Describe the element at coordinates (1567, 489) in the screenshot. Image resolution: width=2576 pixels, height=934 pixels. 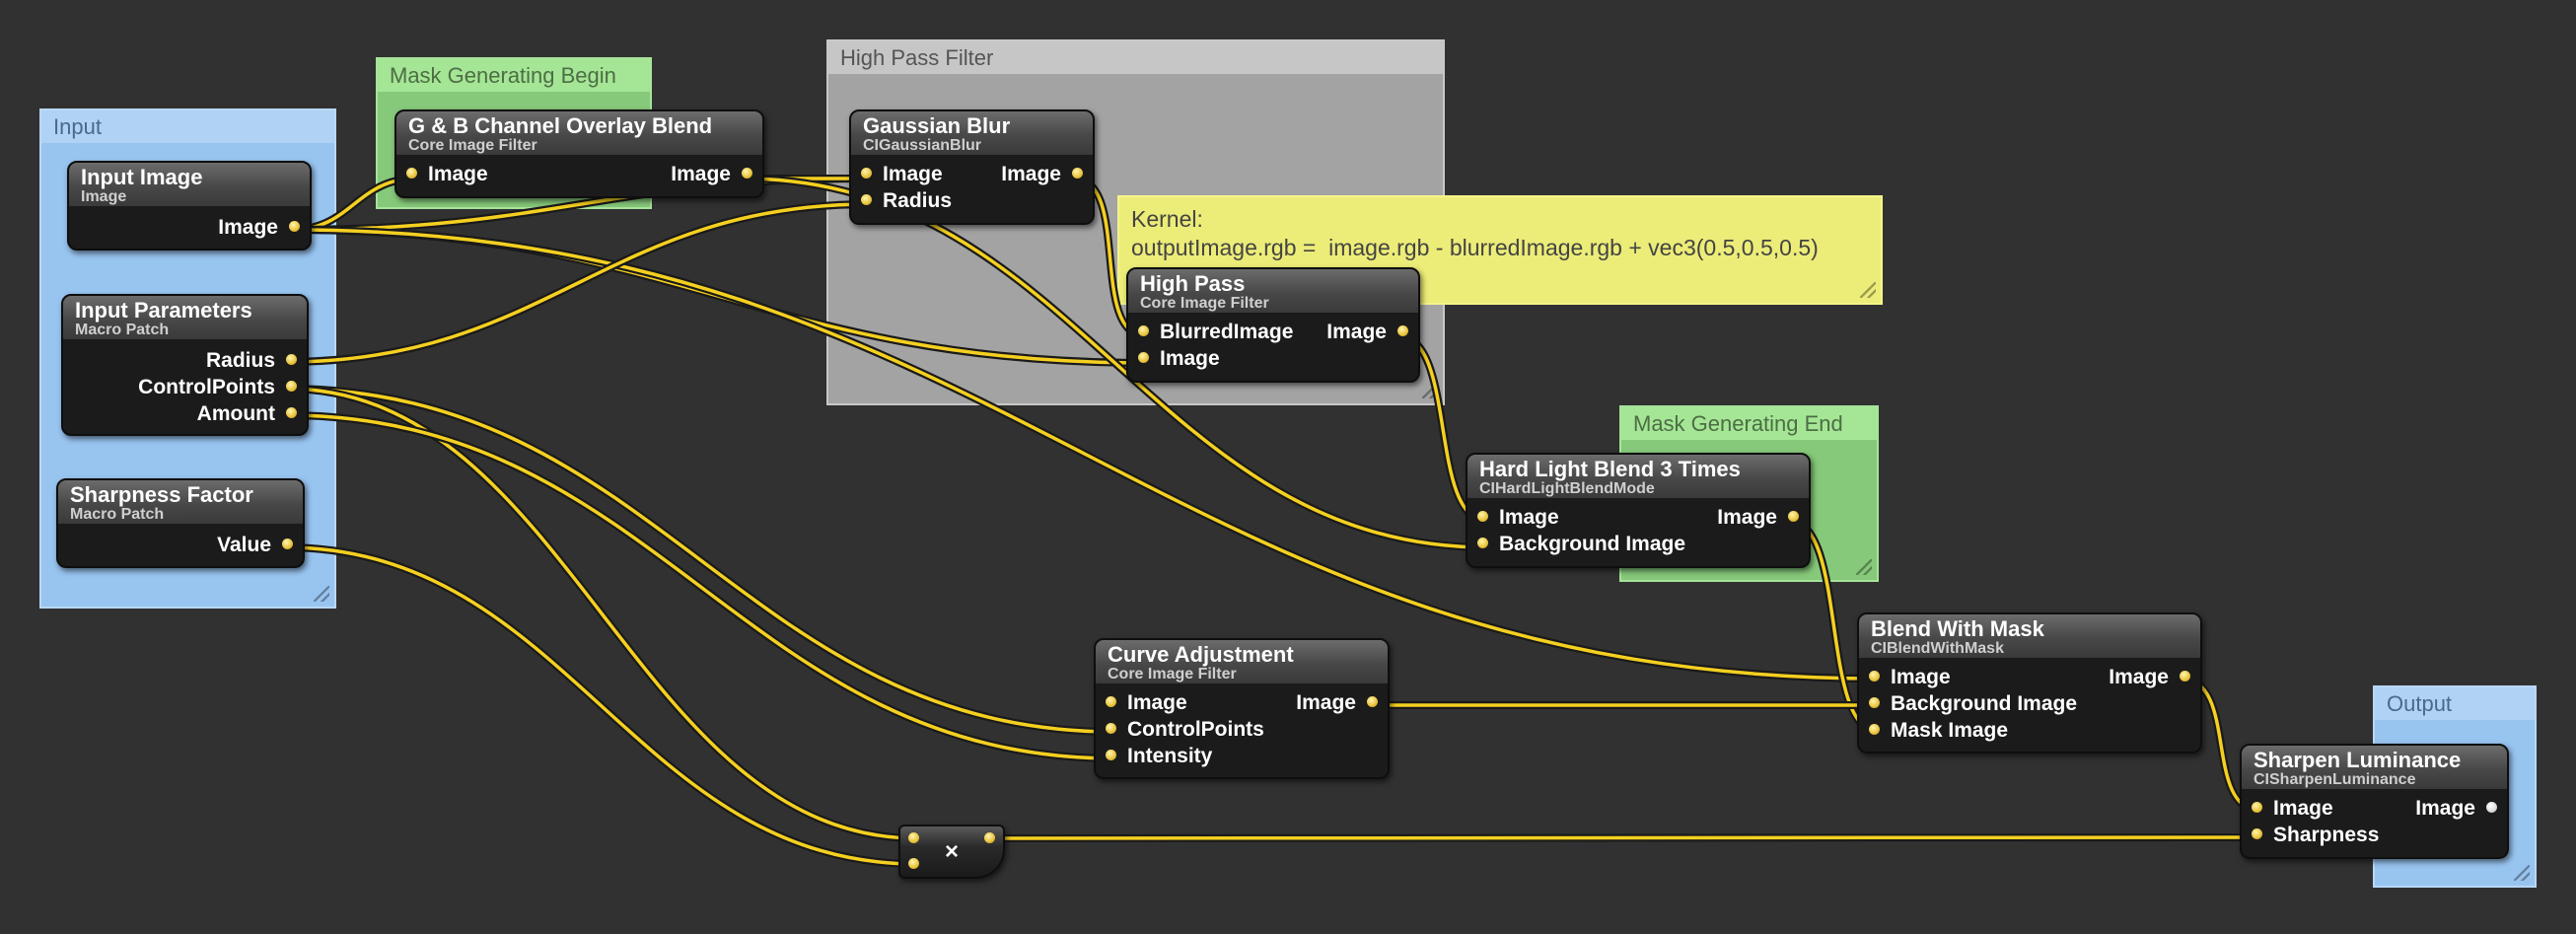
I see `node-subtitle: CIHardLightBlendMode` at that location.